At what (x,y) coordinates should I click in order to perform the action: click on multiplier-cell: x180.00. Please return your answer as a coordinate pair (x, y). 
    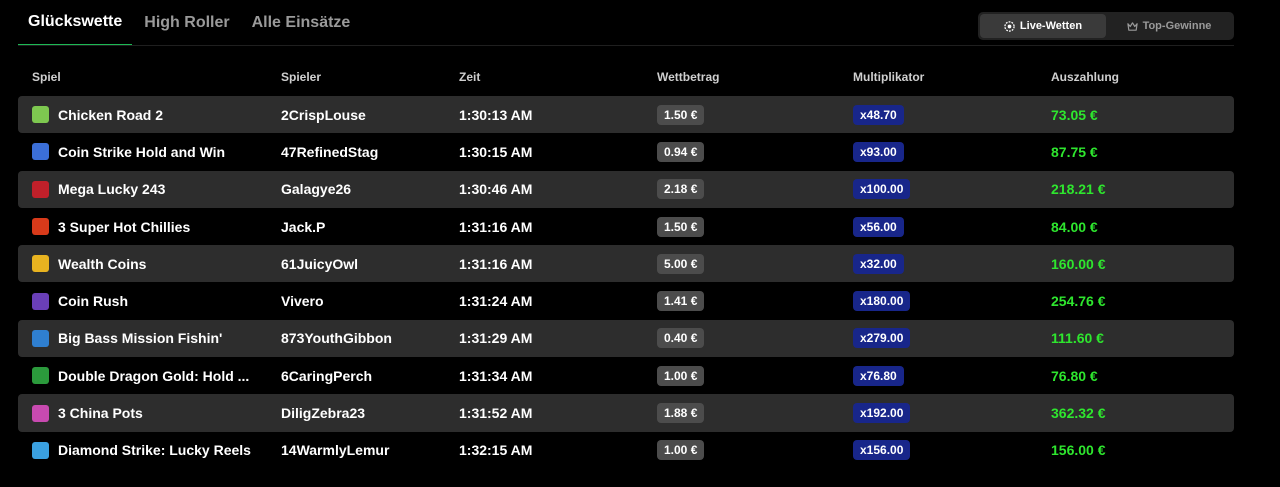
    Looking at the image, I should click on (882, 300).